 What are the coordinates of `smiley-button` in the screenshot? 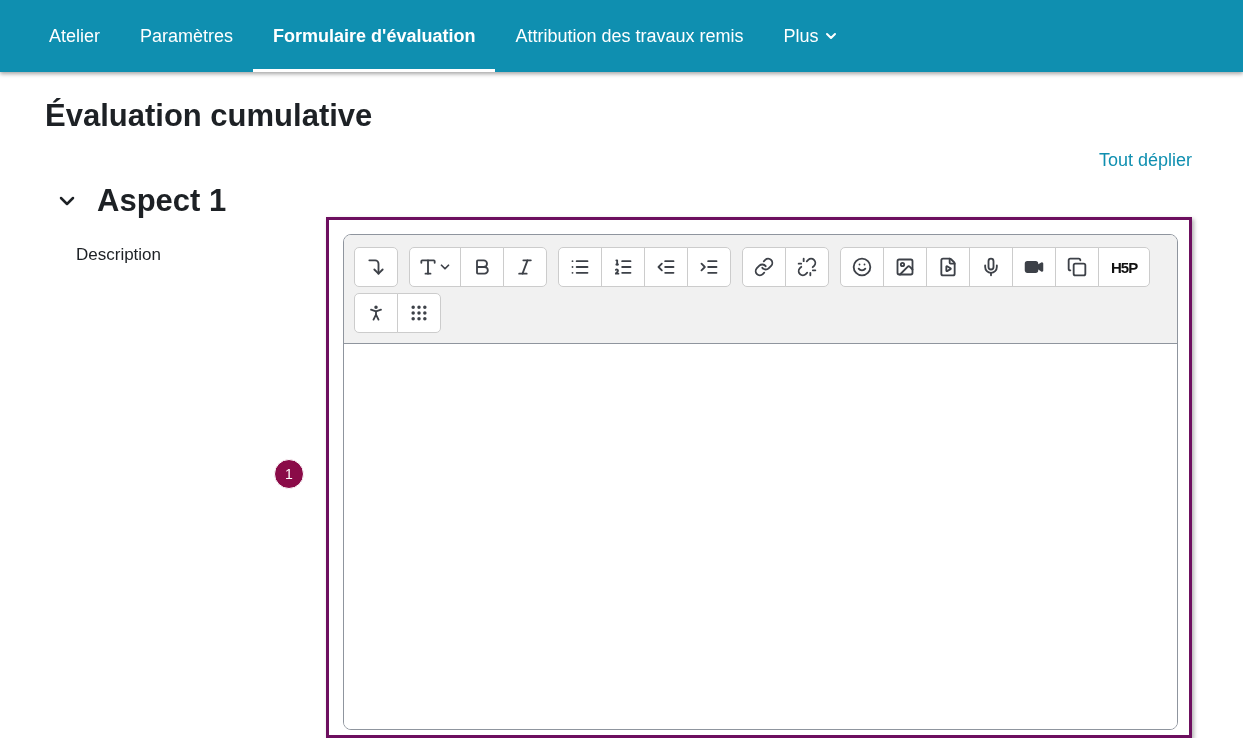 It's located at (862, 267).